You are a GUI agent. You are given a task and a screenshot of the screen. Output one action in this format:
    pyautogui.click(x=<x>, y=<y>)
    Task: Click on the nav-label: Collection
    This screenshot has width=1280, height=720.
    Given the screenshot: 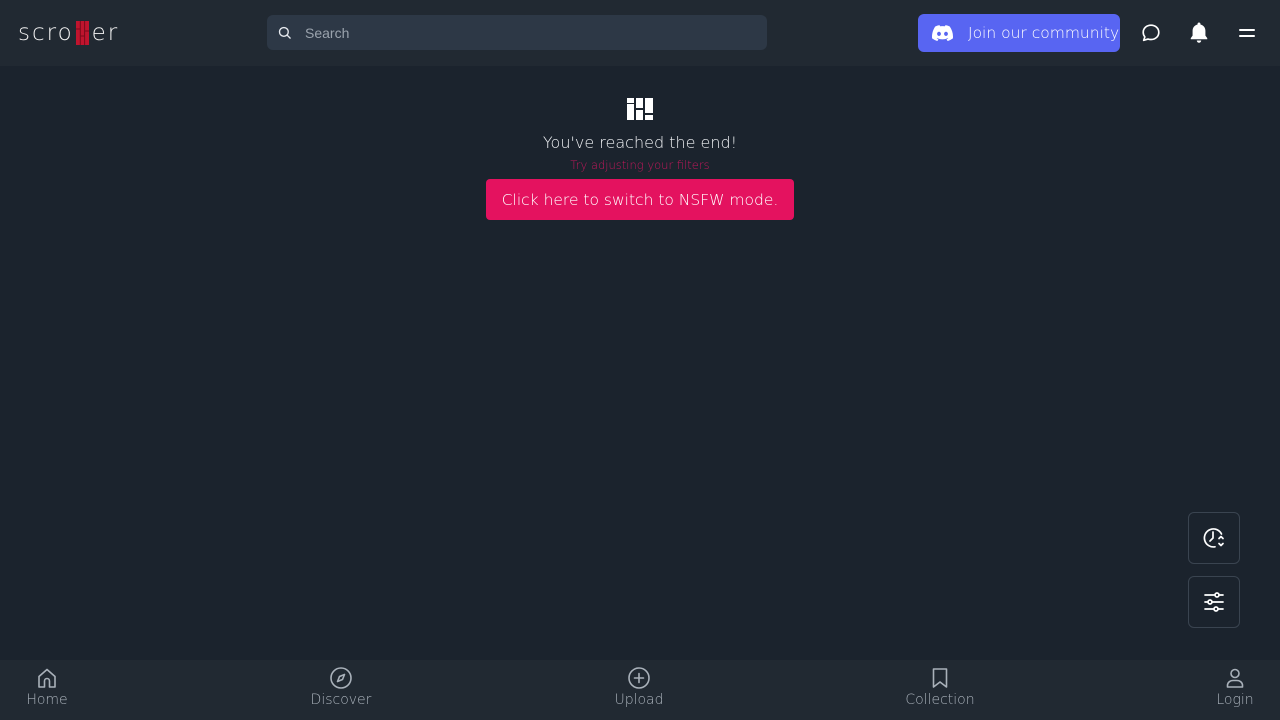 What is the action you would take?
    pyautogui.click(x=940, y=700)
    